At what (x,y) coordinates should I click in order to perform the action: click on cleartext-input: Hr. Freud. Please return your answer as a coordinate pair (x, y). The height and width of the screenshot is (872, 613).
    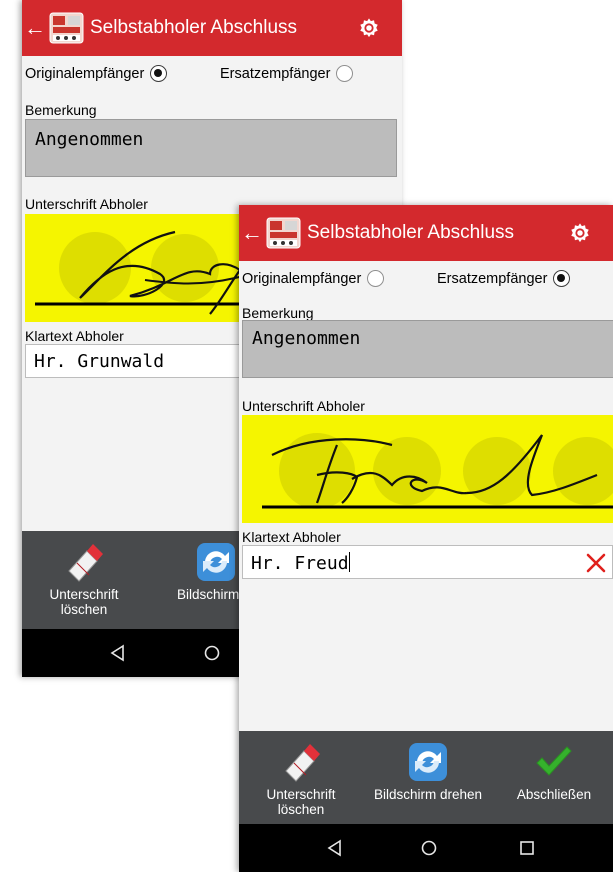
    Looking at the image, I should click on (427, 562).